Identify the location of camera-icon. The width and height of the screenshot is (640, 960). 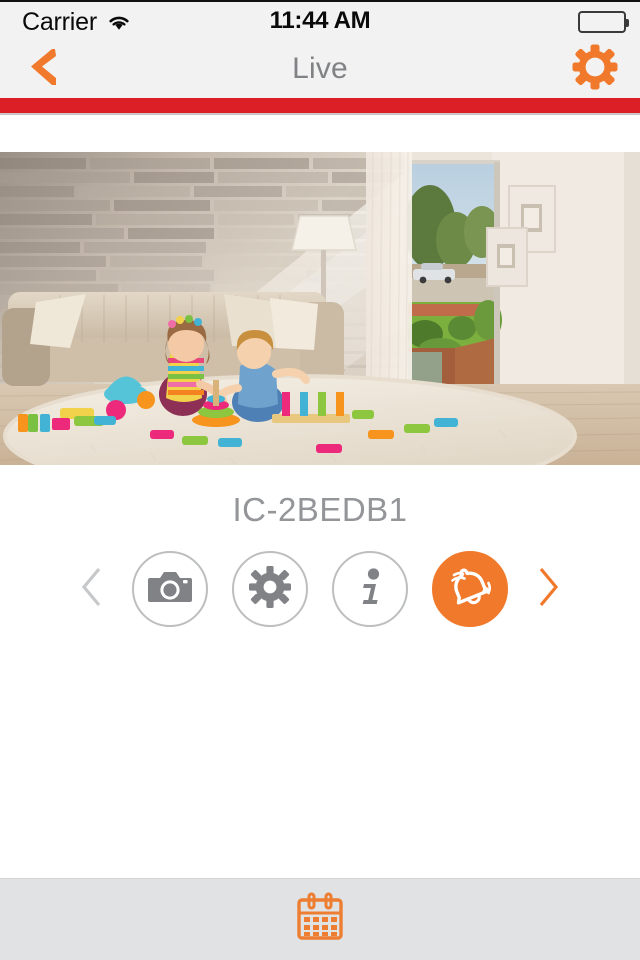
(170, 589).